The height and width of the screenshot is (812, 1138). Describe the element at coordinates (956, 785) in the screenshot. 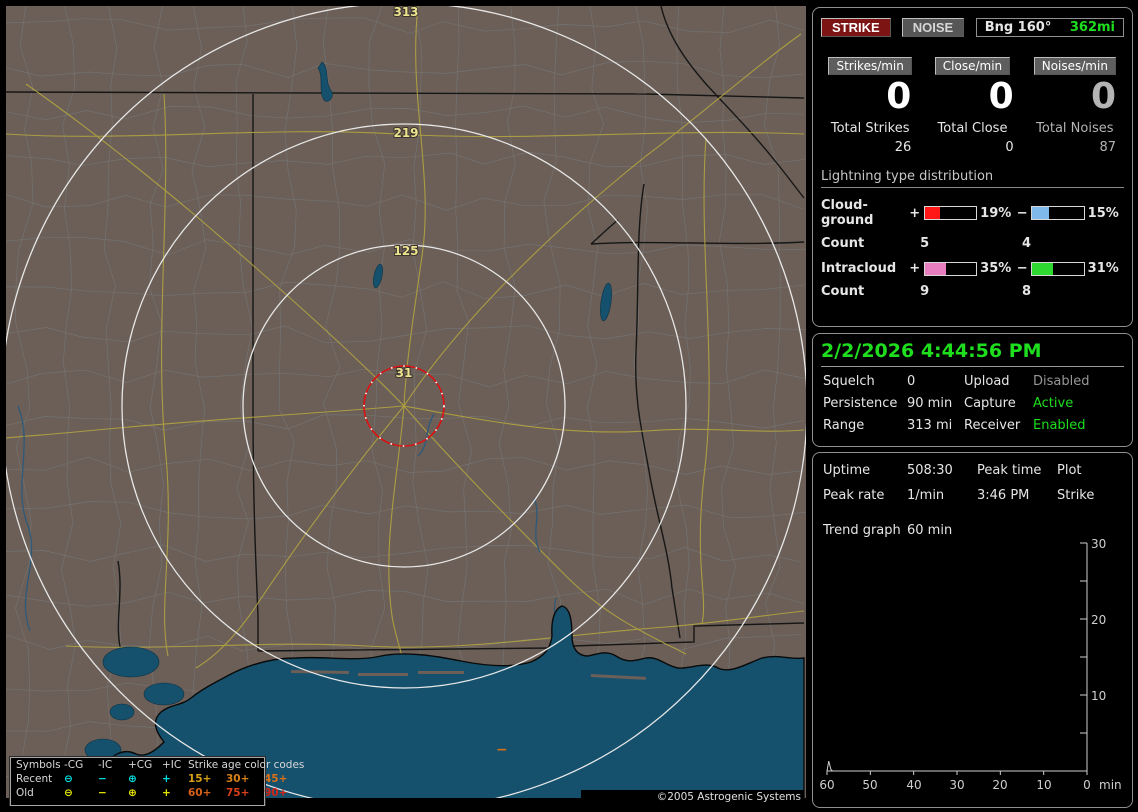

I see `x-tick-30: 30` at that location.